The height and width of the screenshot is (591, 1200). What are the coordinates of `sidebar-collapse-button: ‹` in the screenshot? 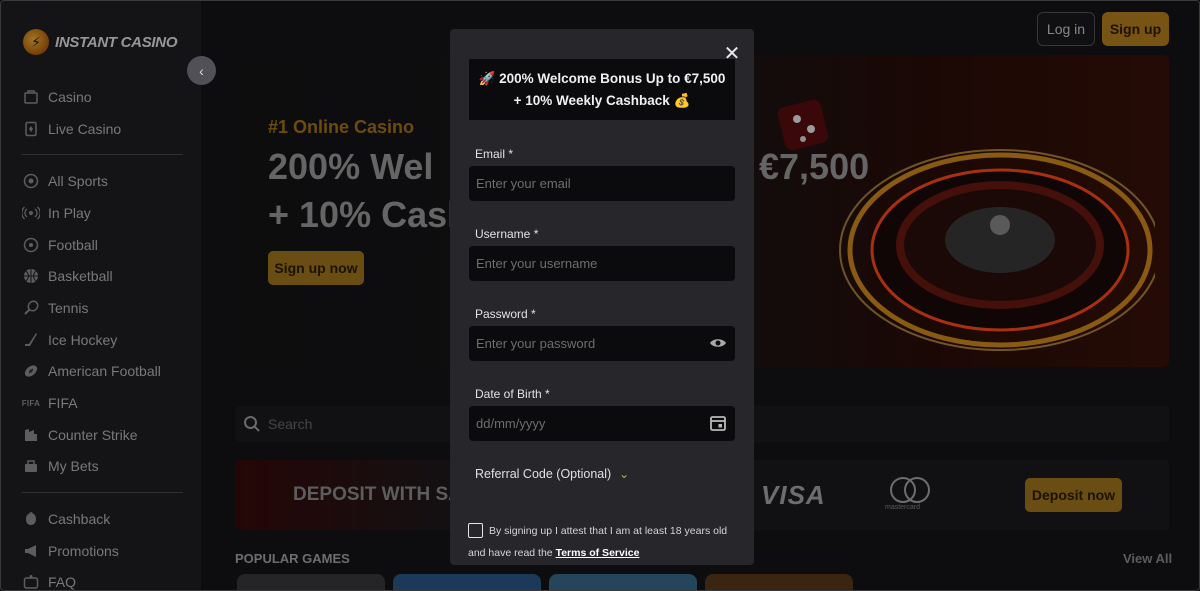 It's located at (201, 70).